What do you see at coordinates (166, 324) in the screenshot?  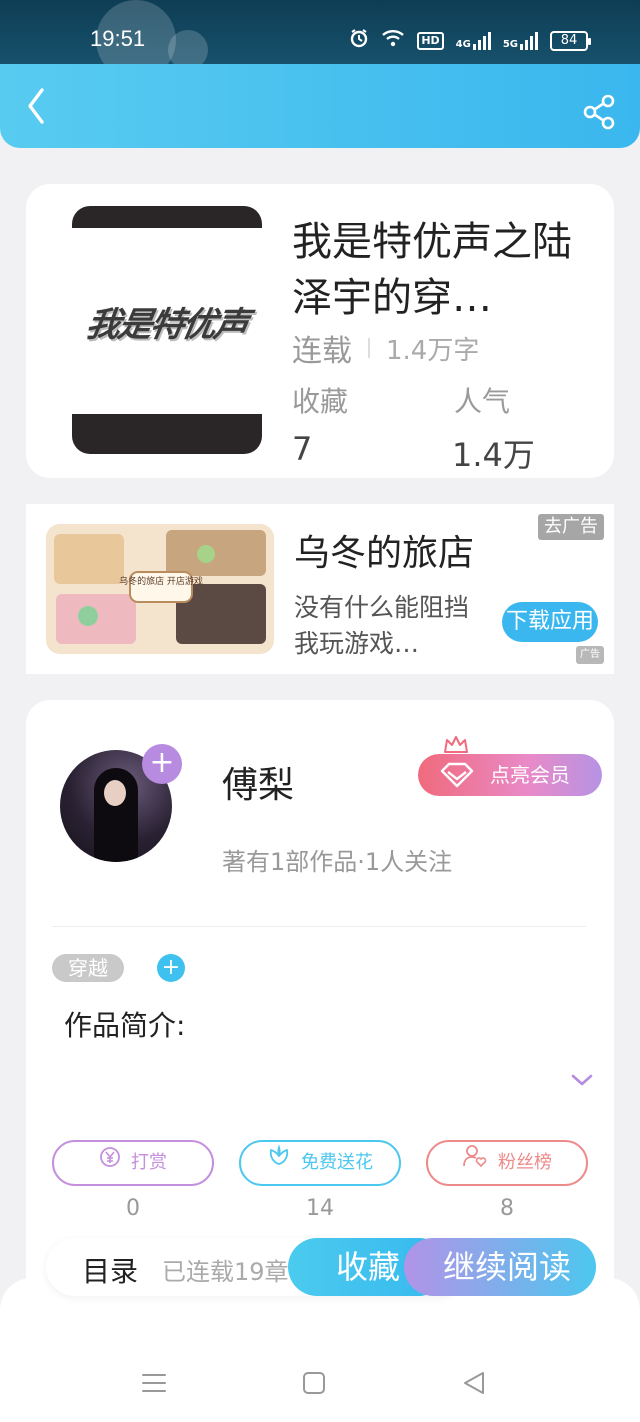 I see `cover-logo-text: 我是特优声` at bounding box center [166, 324].